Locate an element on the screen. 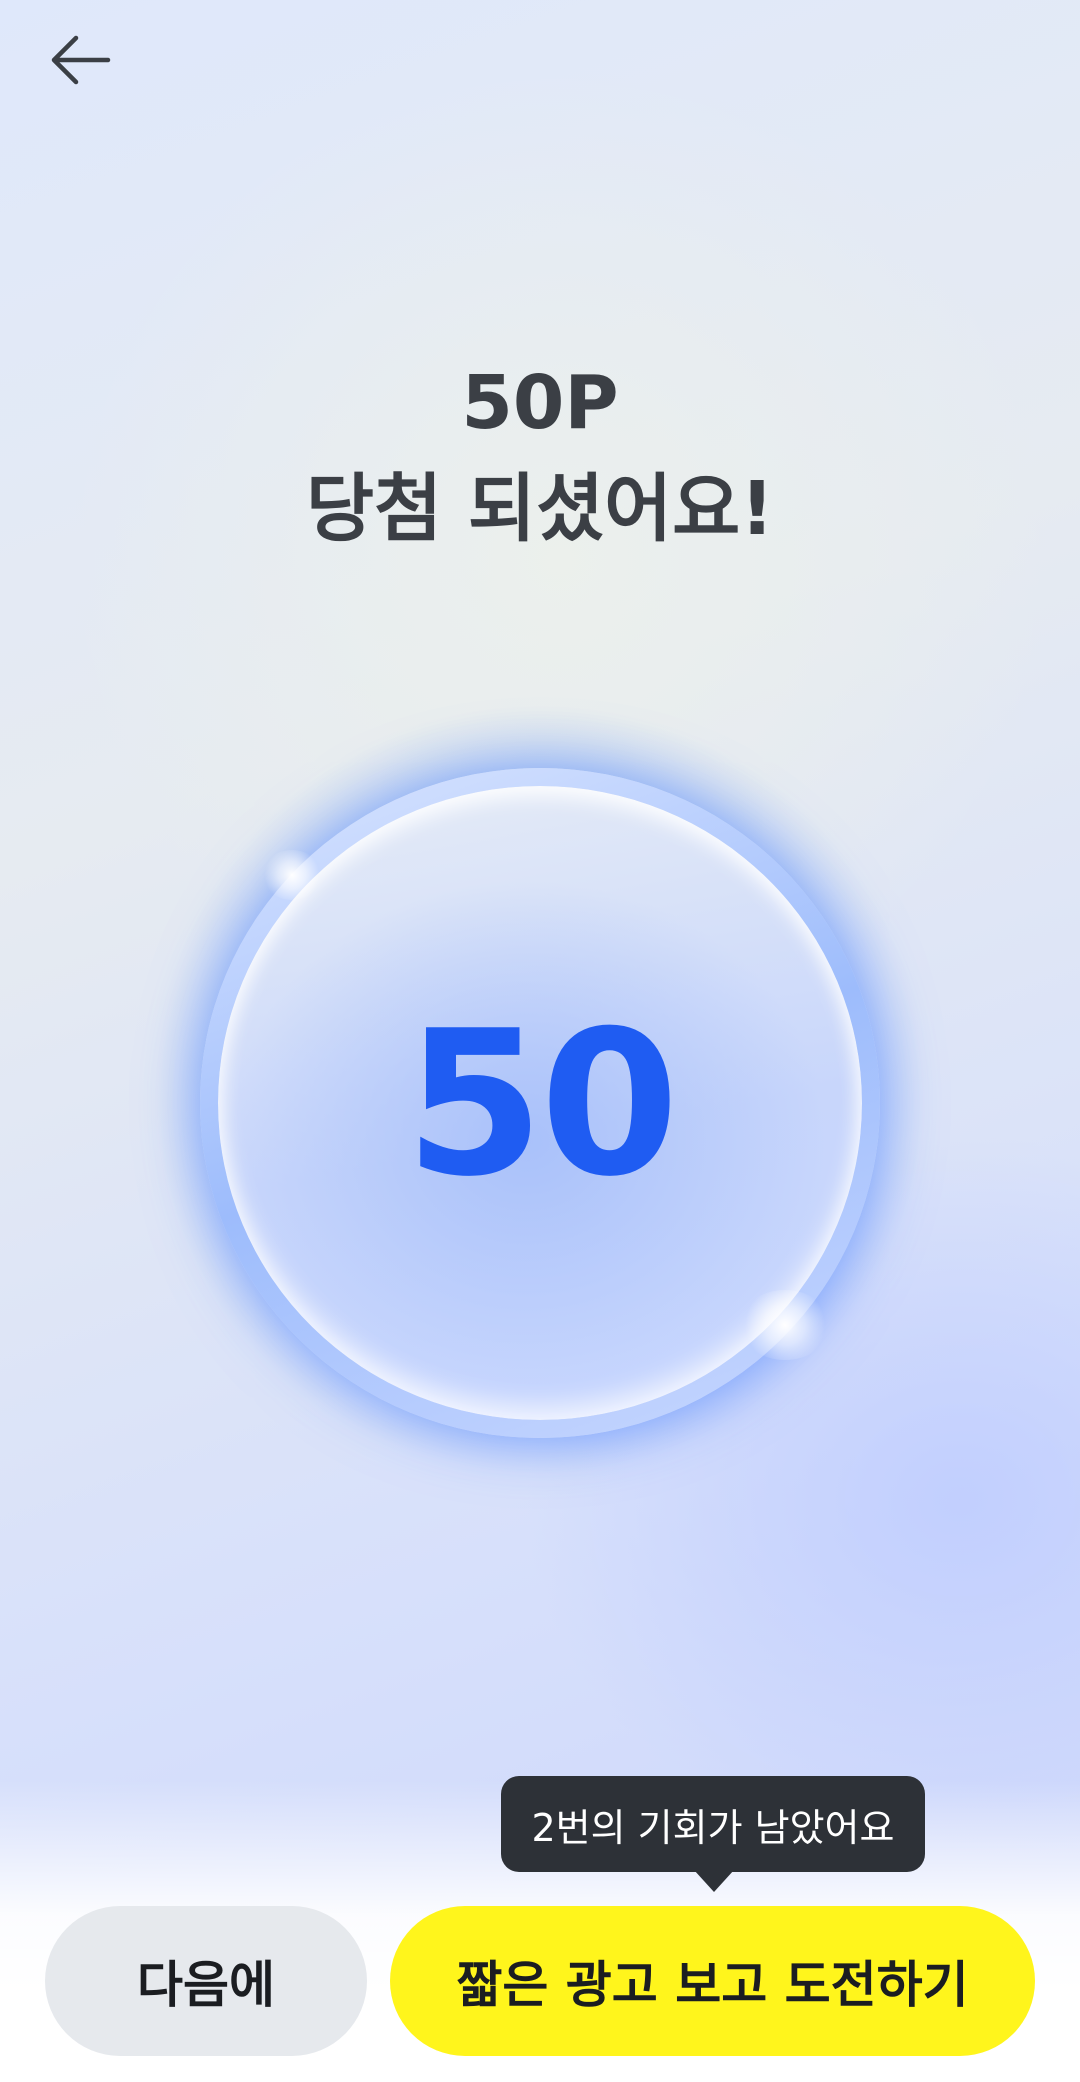 The image size is (1080, 2082). back-button is located at coordinates (80, 60).